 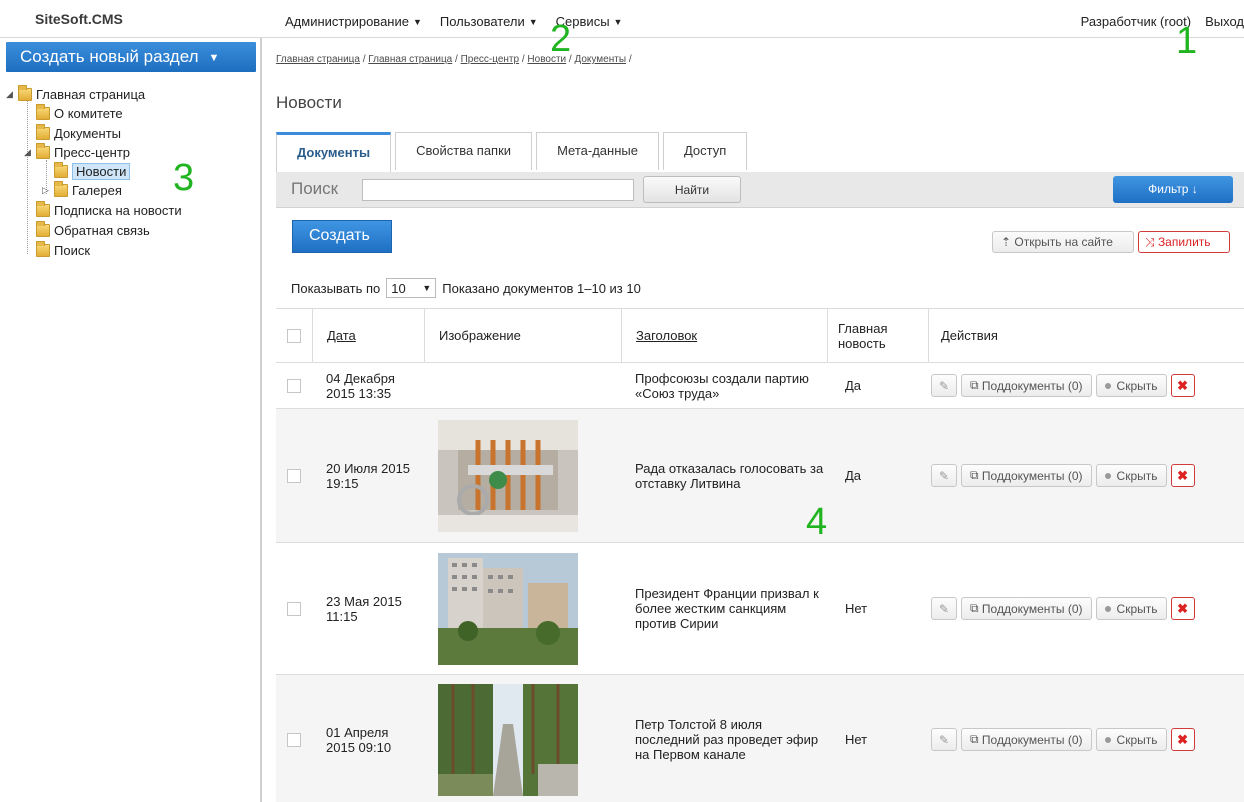 I want to click on create-section-button: Создать новый раздел ▼, so click(x=131, y=57).